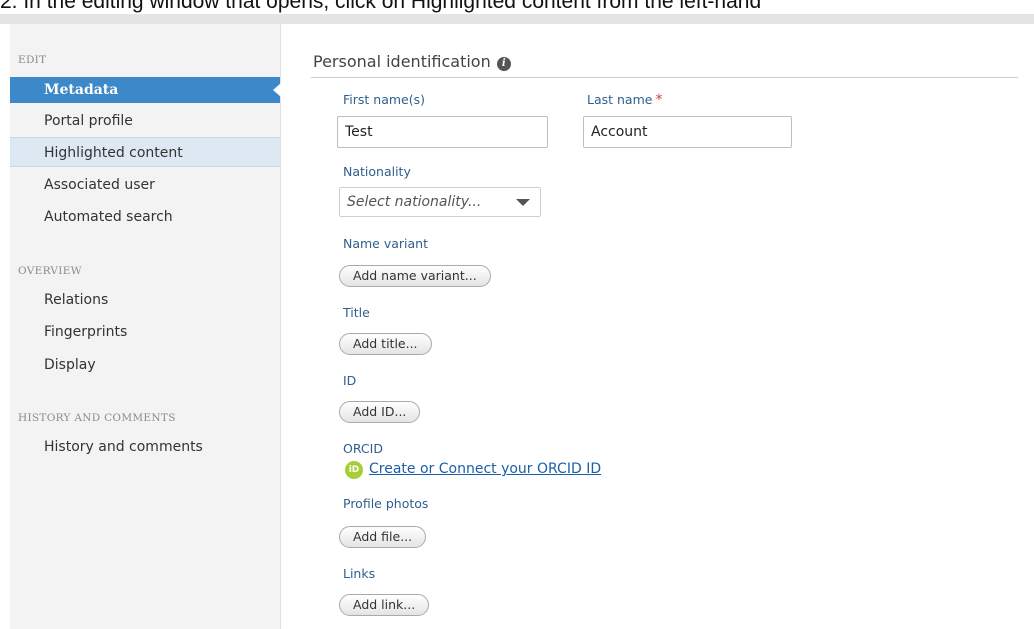 The image size is (1034, 629). I want to click on first-name-label: First name(s), so click(384, 99).